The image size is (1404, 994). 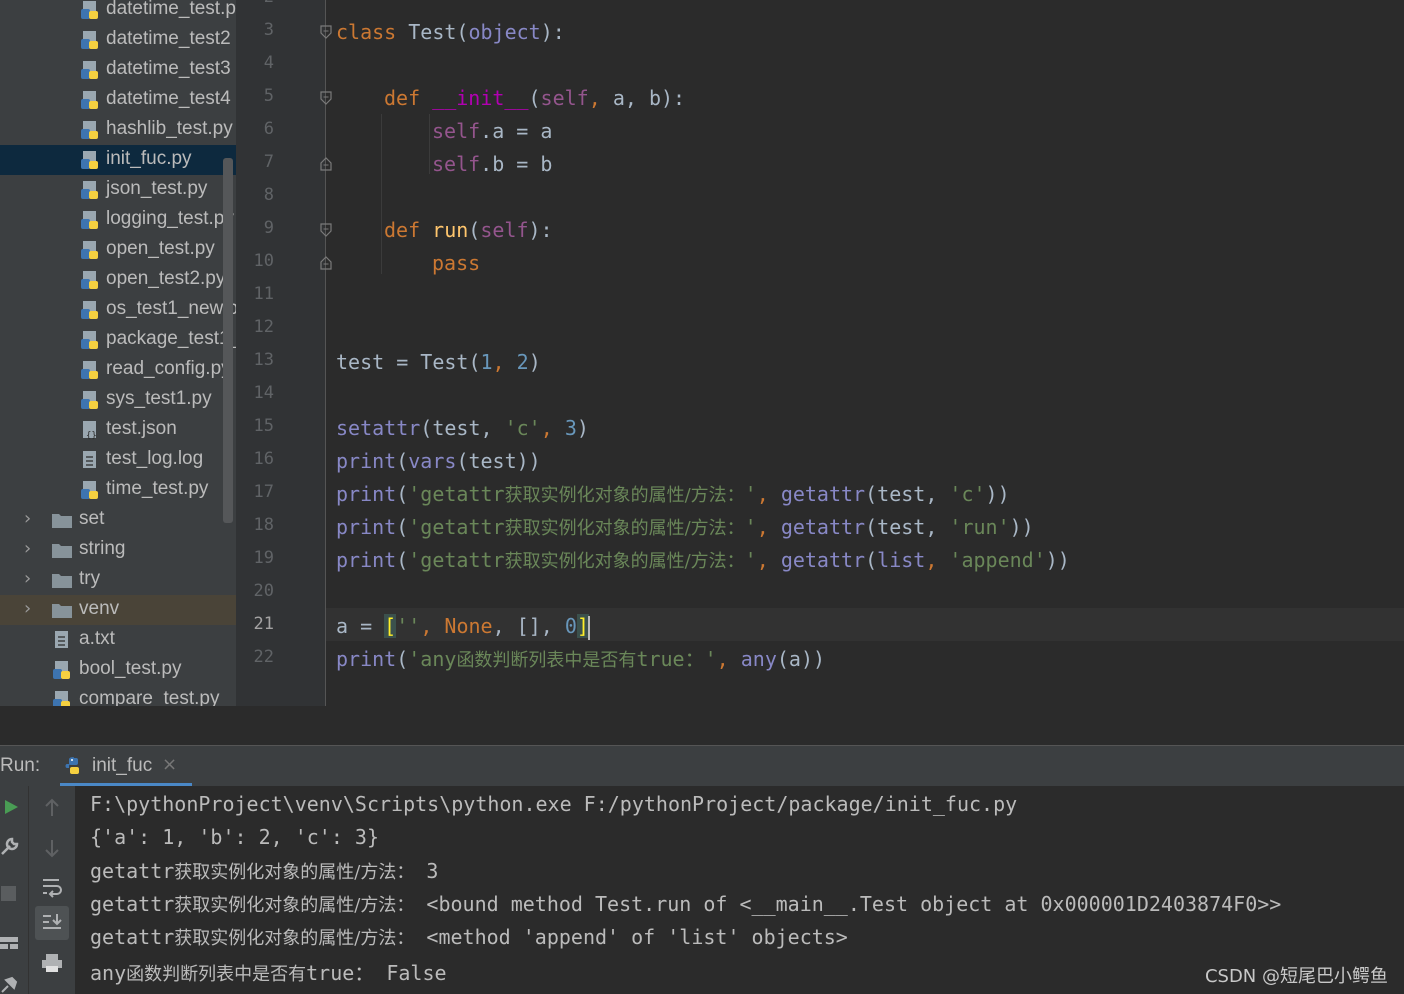 I want to click on line-number: 17, so click(x=263, y=492).